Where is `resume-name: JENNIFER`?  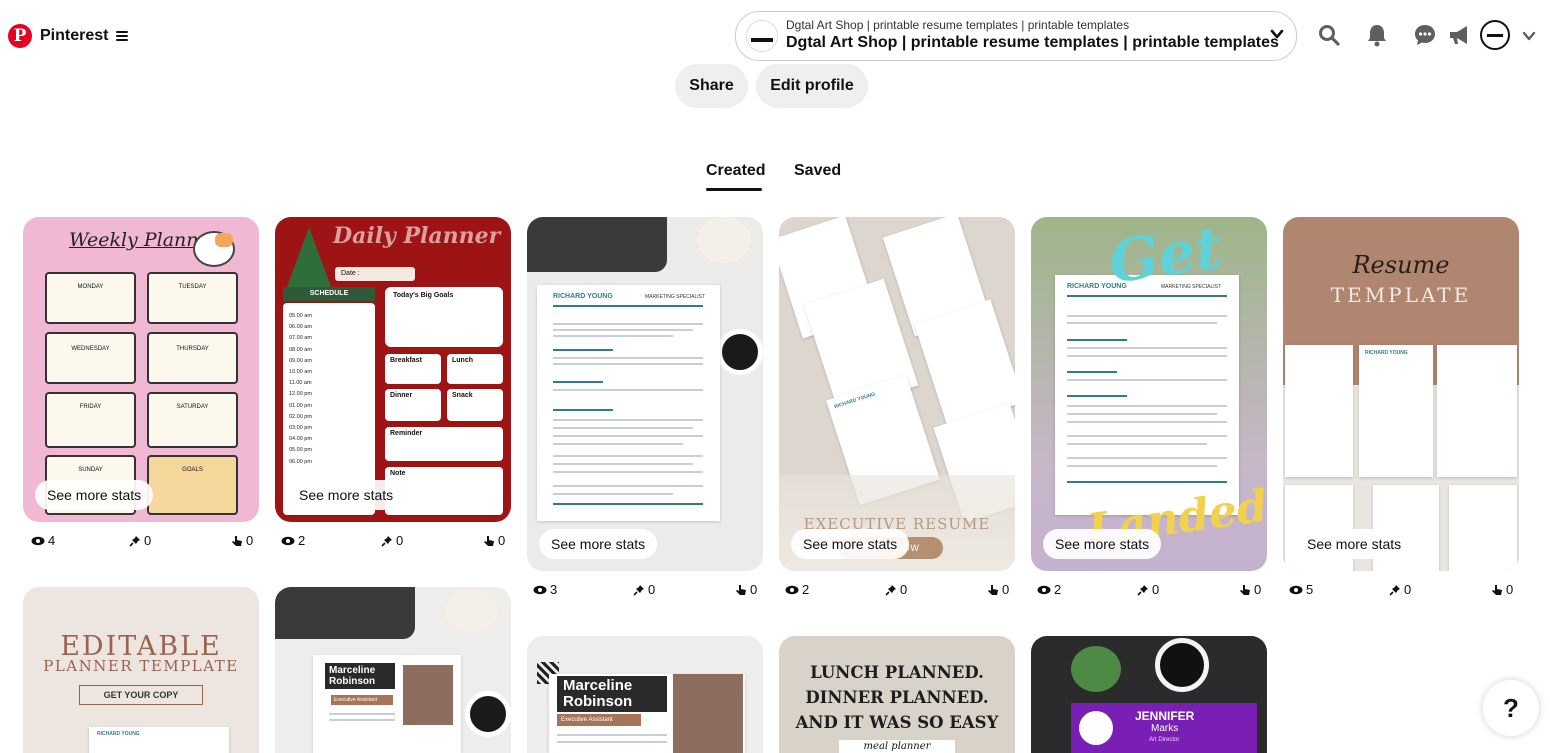 resume-name: JENNIFER is located at coordinates (1165, 716).